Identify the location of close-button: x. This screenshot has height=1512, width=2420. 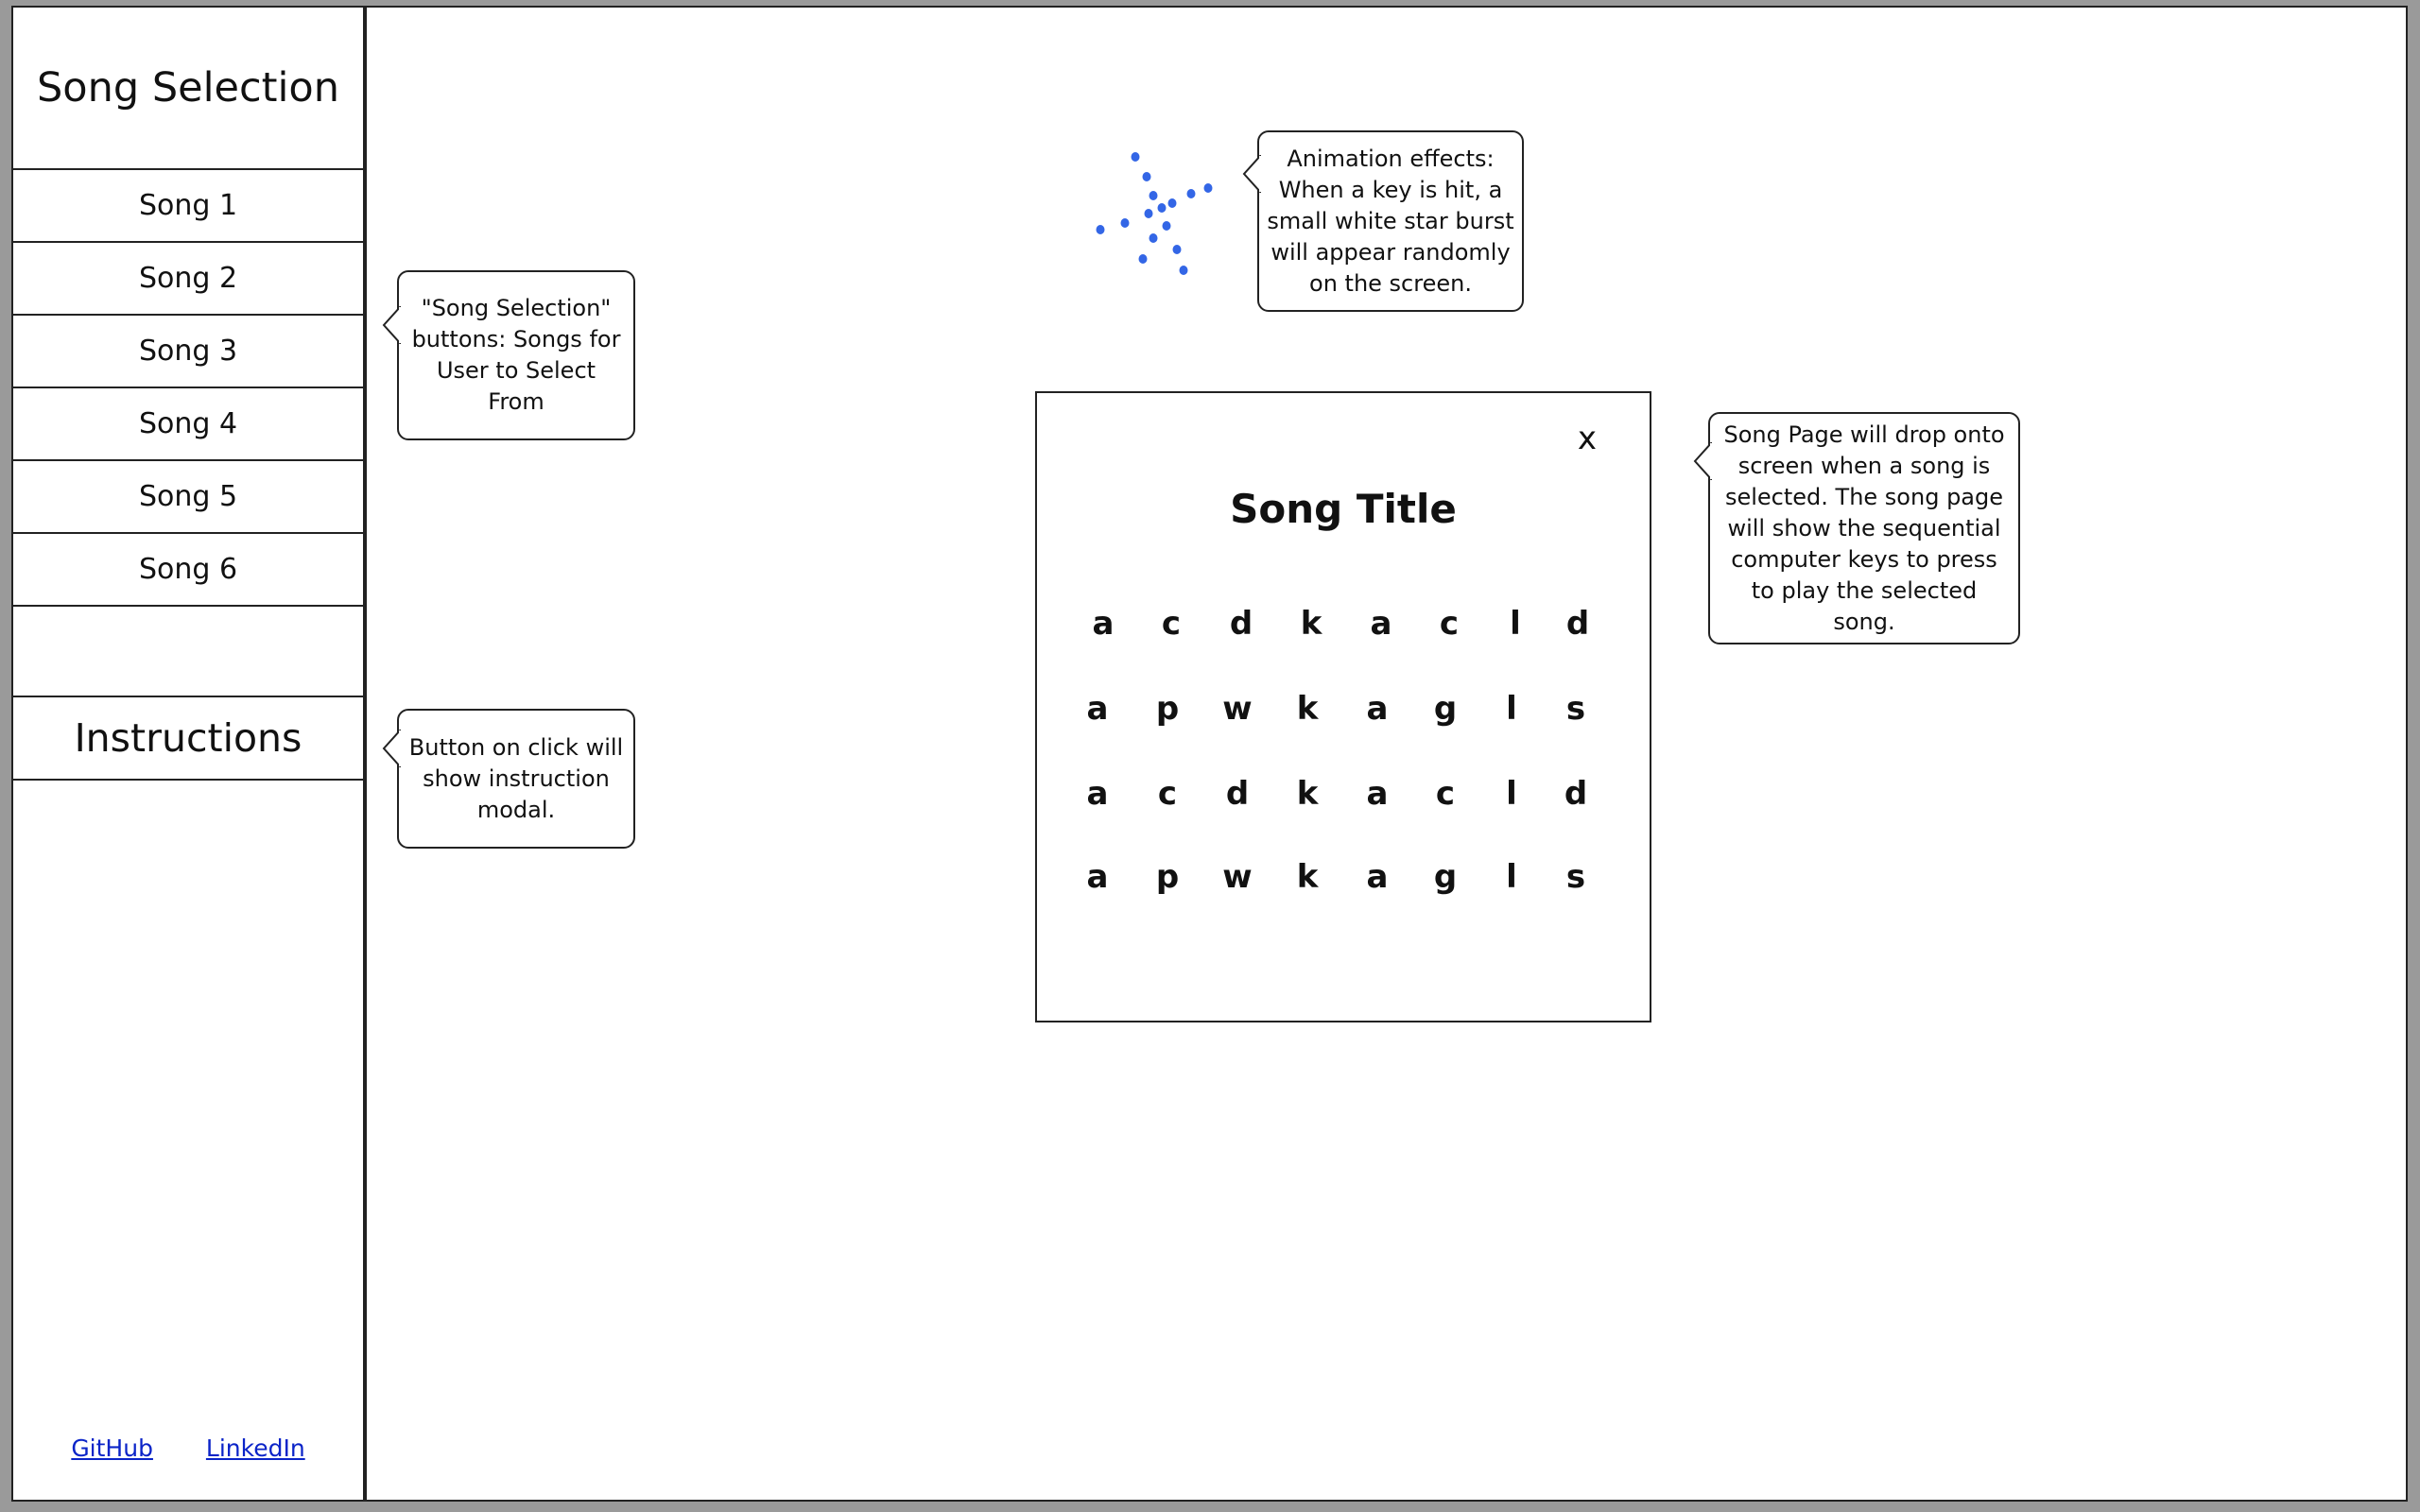
(1587, 438).